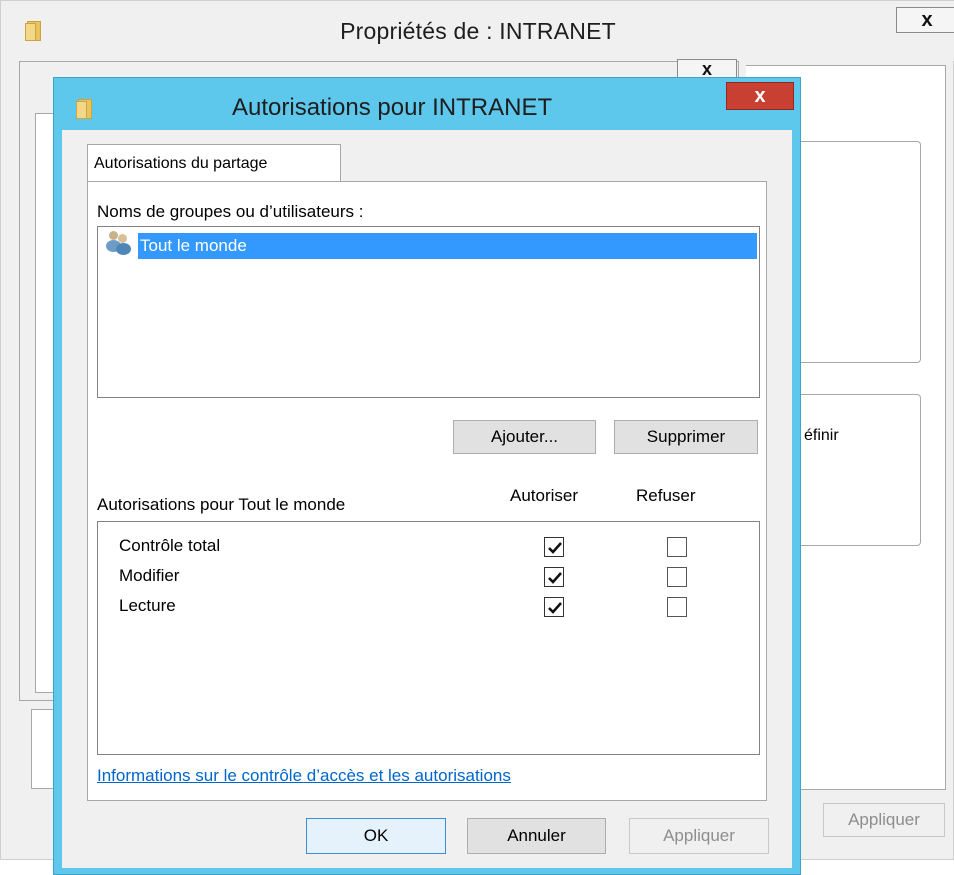 The width and height of the screenshot is (954, 875). I want to click on allow-checkbox-controle-total, so click(554, 547).